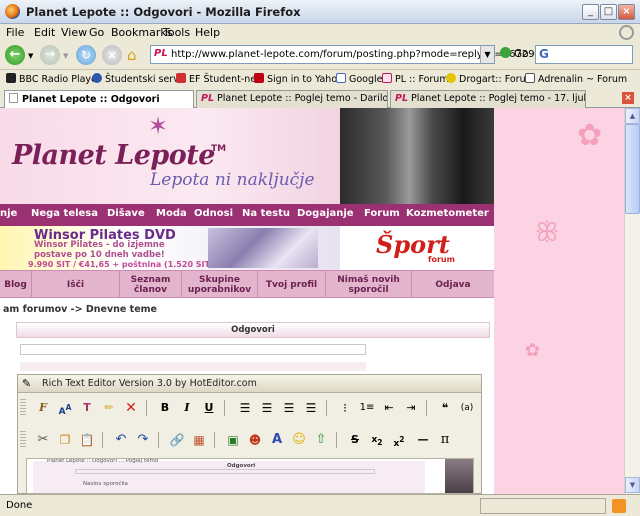 This screenshot has width=640, height=516. What do you see at coordinates (76, 285) in the screenshot?
I see `subnav-search: Išči` at bounding box center [76, 285].